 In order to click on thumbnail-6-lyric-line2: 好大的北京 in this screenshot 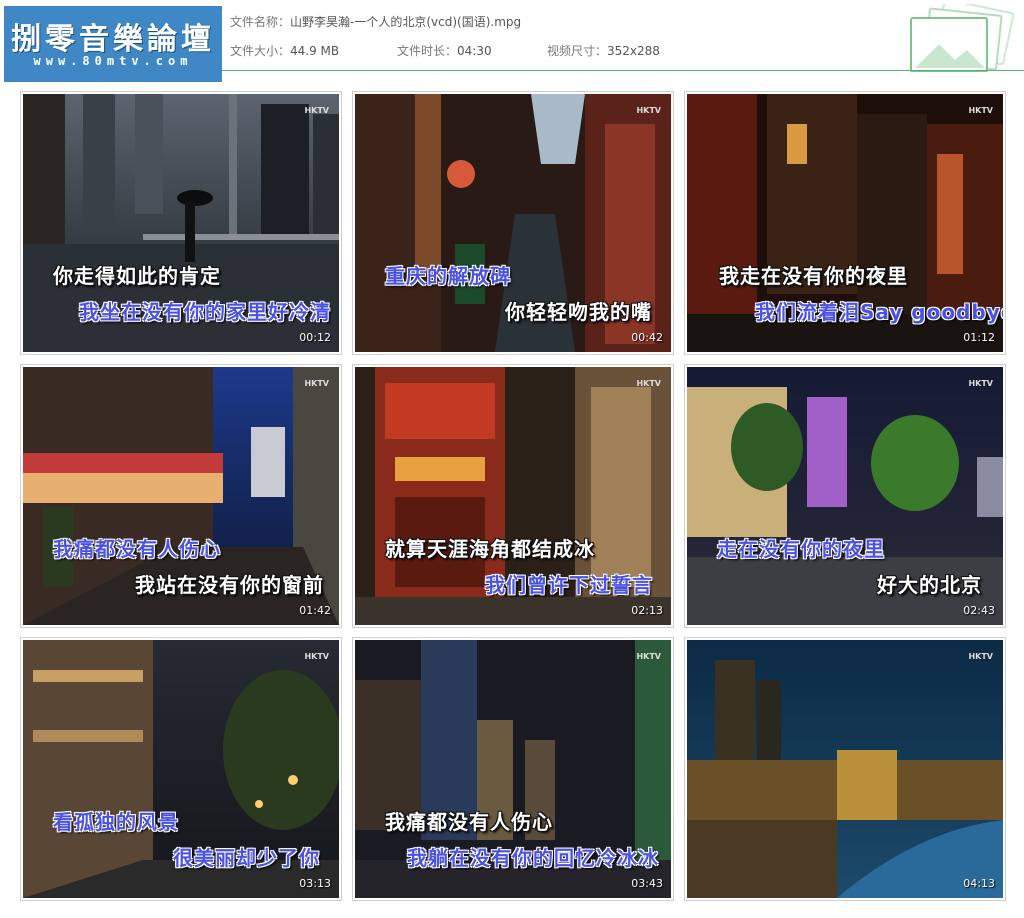, I will do `click(929, 585)`.